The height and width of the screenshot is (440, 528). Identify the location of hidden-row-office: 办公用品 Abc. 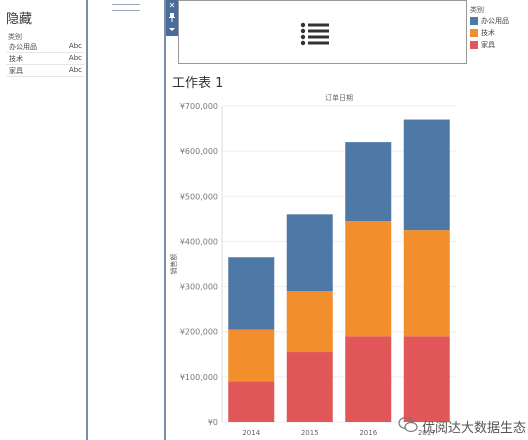
(45, 47).